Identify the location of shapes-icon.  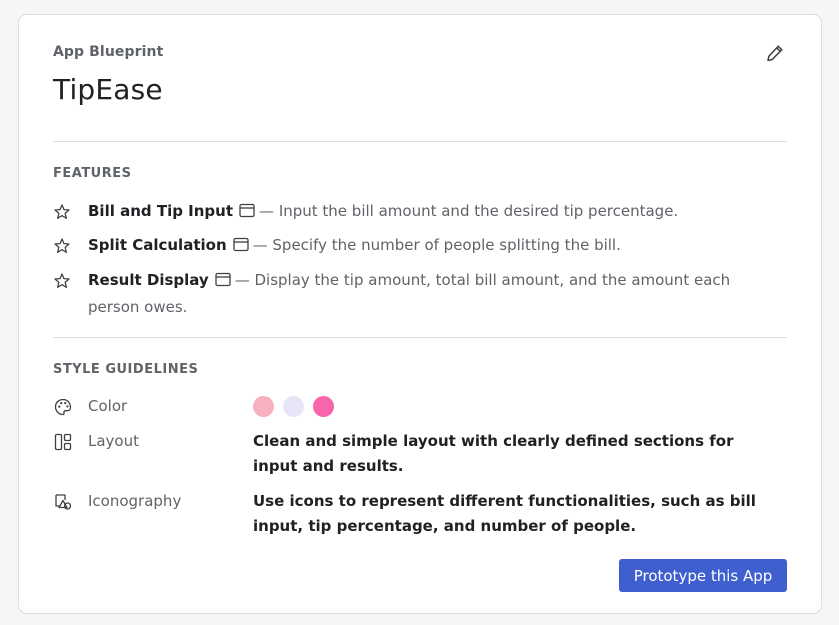
(70, 501).